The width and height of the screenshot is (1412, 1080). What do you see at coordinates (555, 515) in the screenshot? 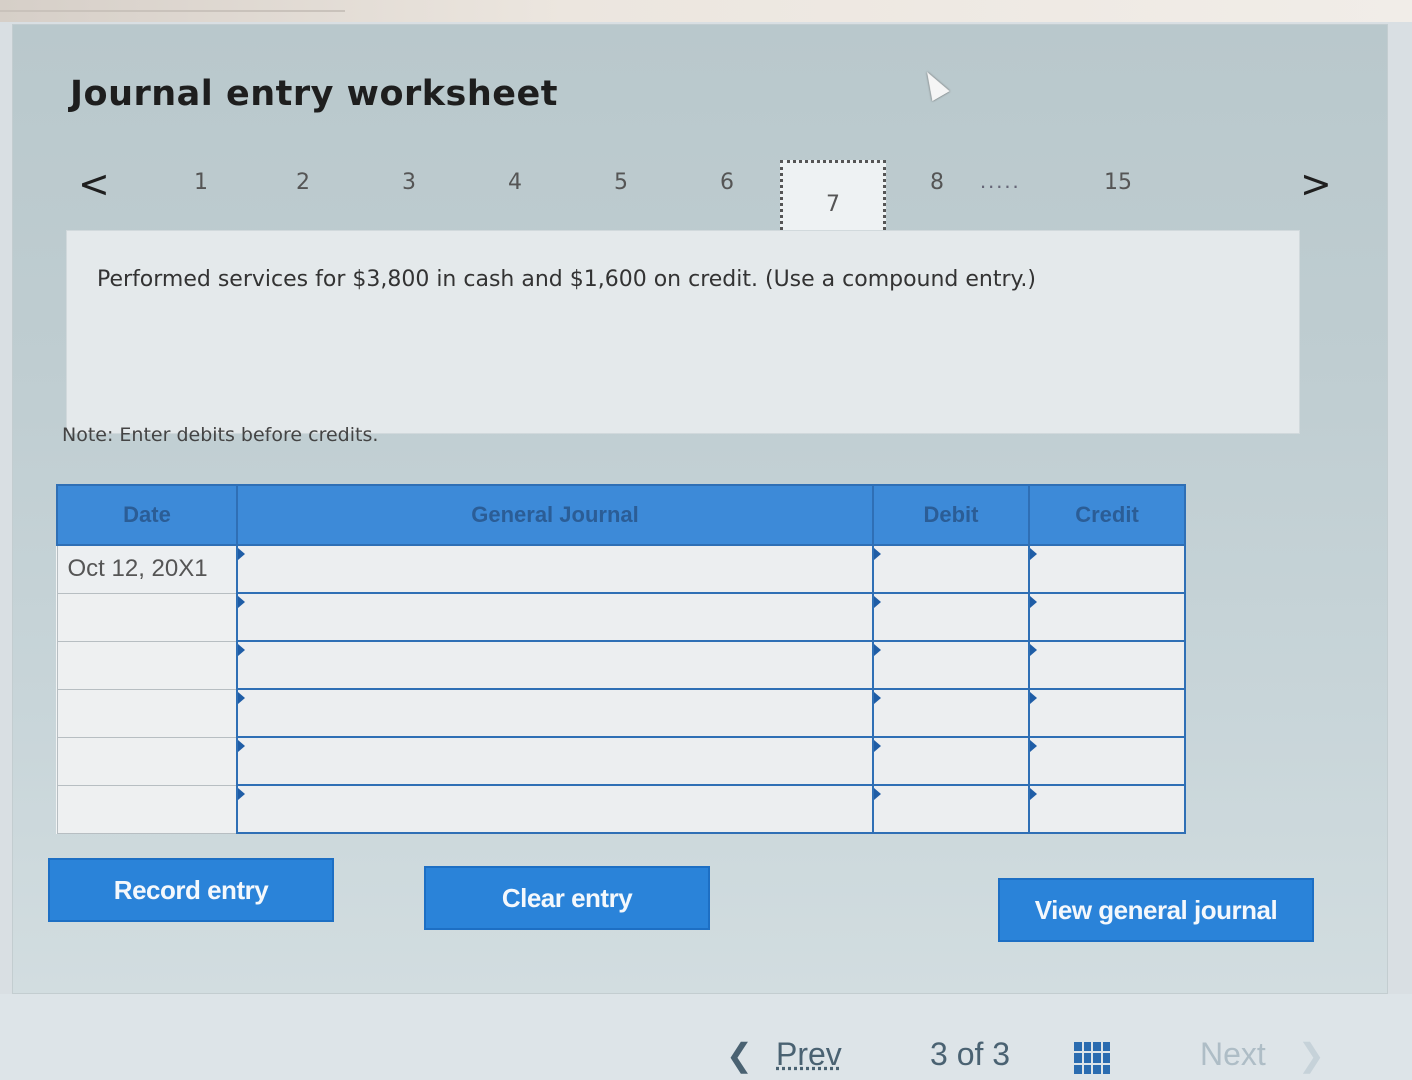
I see `header-general-journal: General Journal` at bounding box center [555, 515].